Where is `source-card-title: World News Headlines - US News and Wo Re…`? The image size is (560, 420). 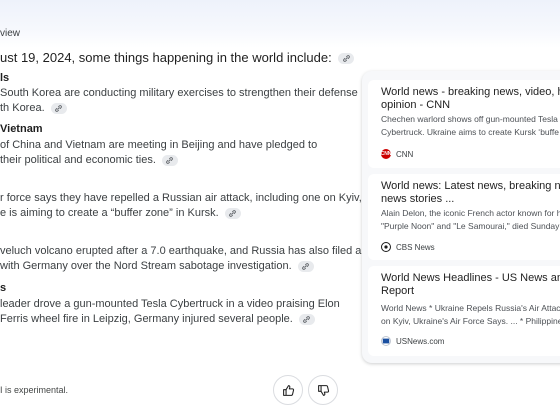 source-card-title: World News Headlines - US News and Wo Re… is located at coordinates (470, 285).